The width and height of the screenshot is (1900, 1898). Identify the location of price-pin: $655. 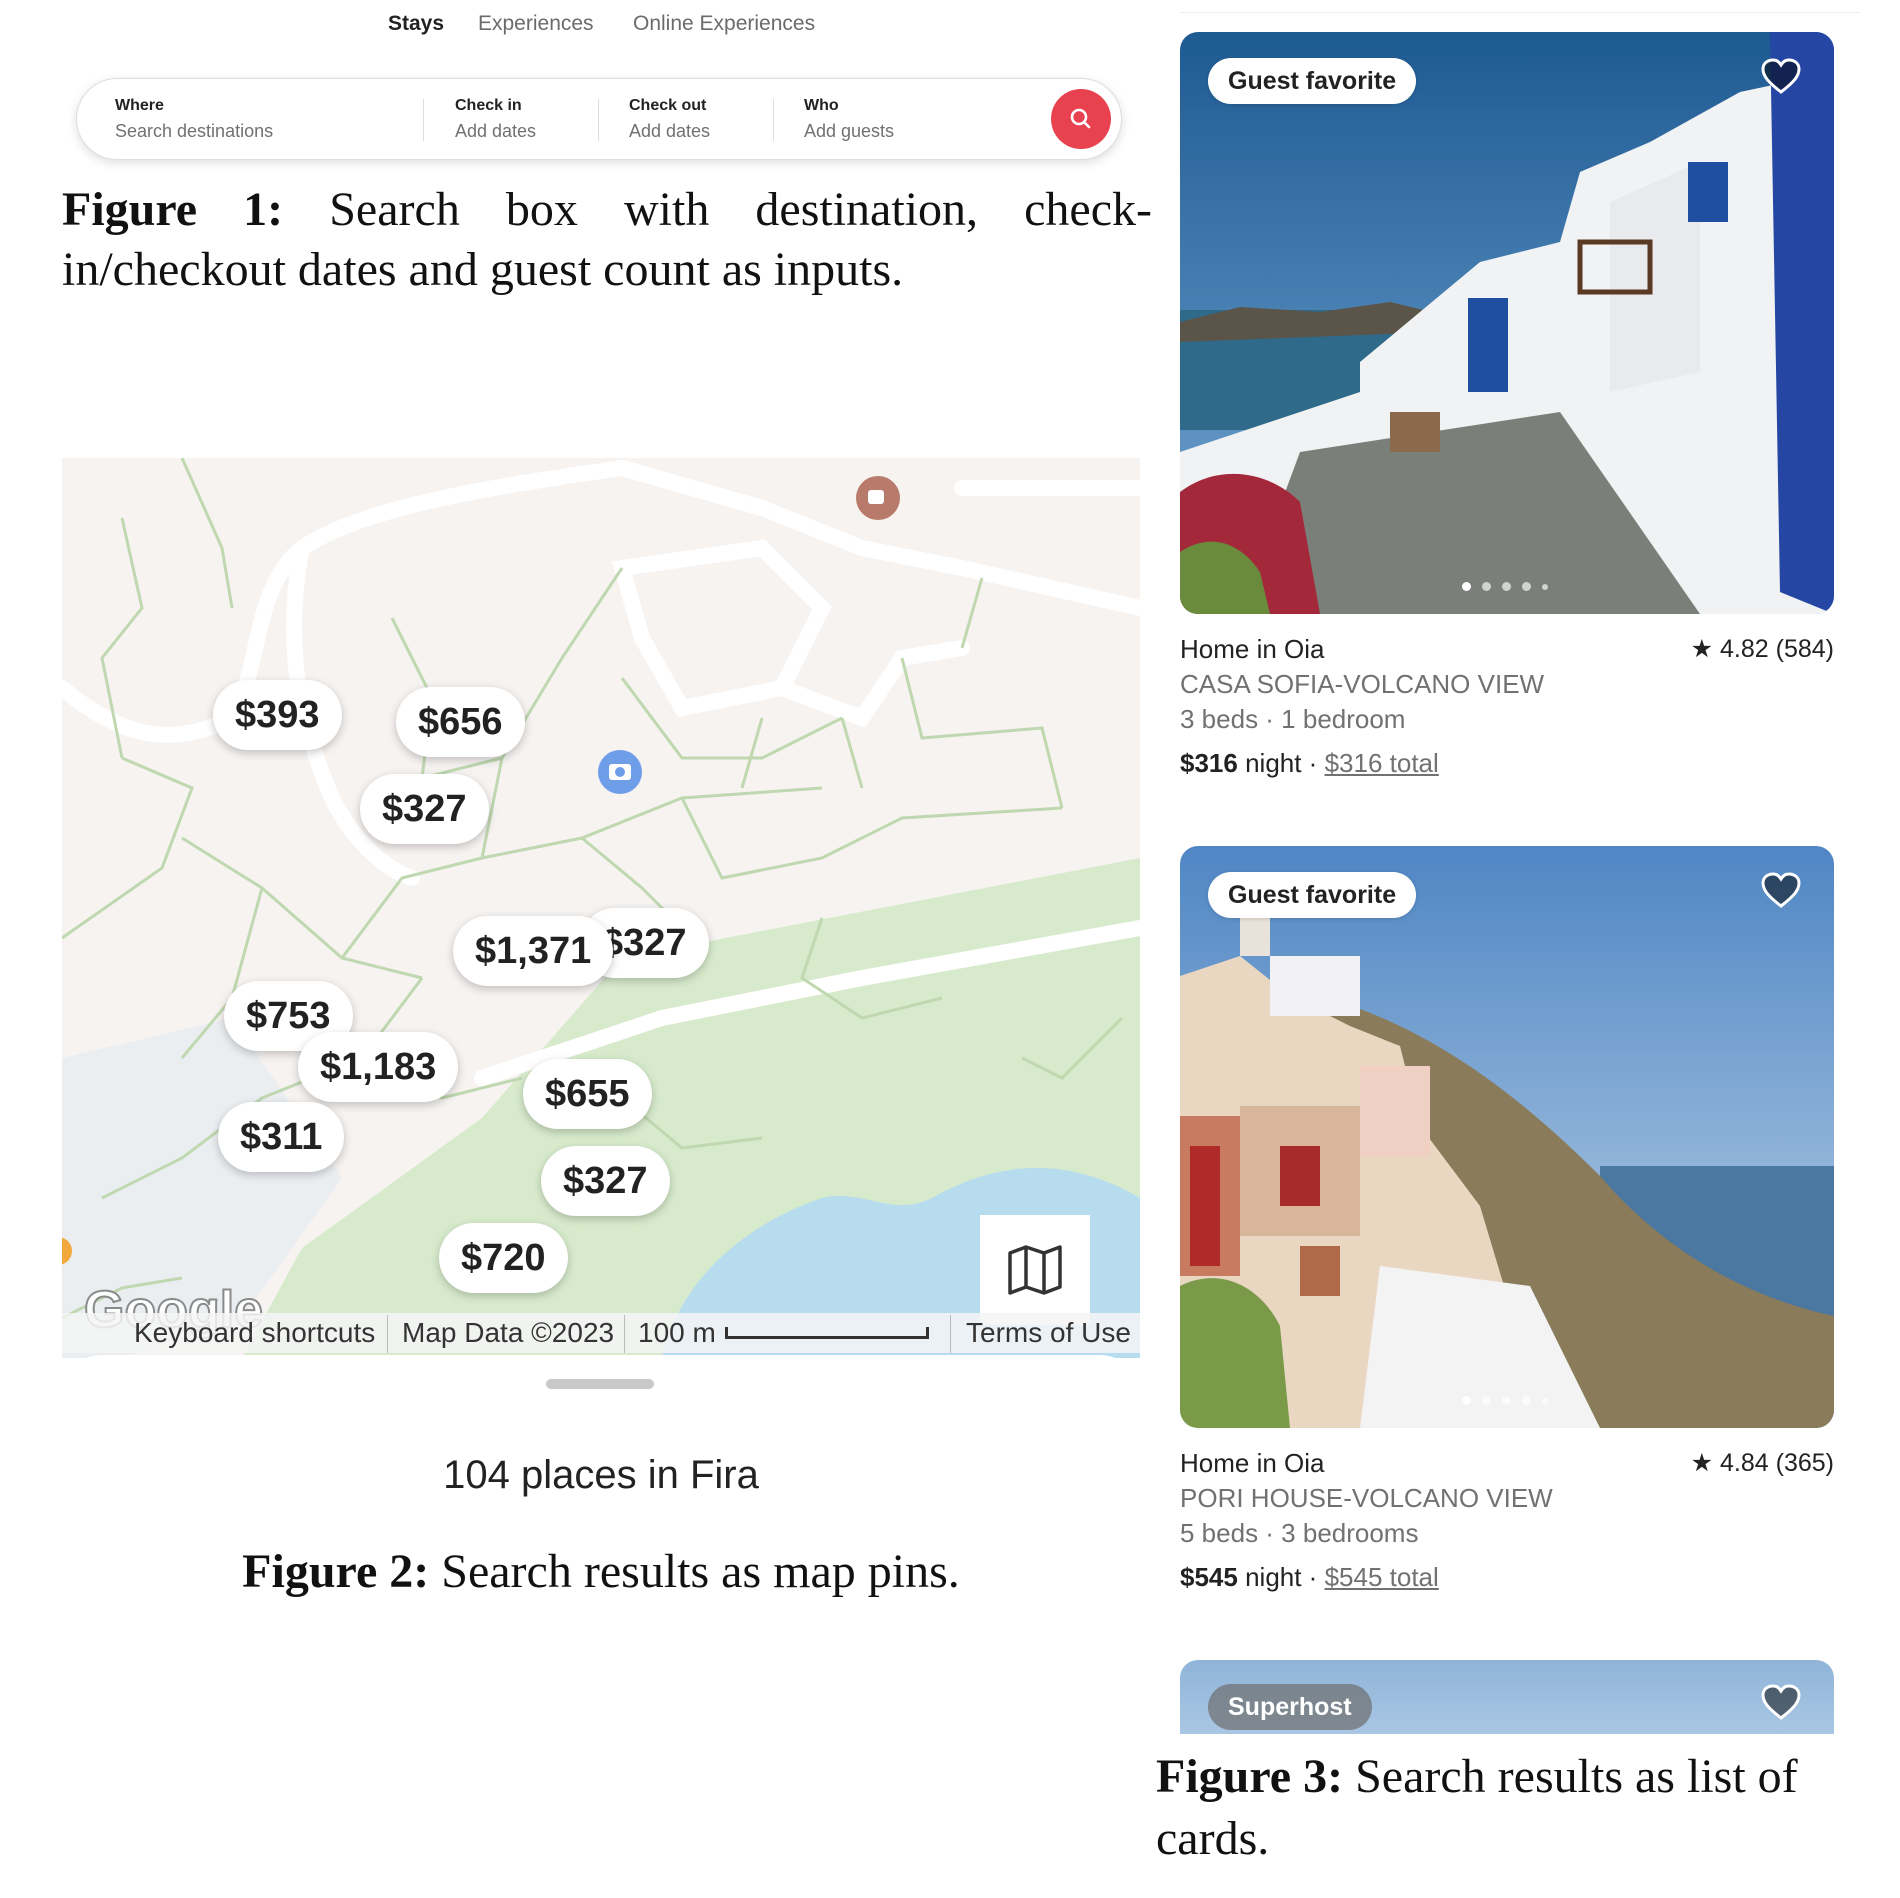
(587, 1094).